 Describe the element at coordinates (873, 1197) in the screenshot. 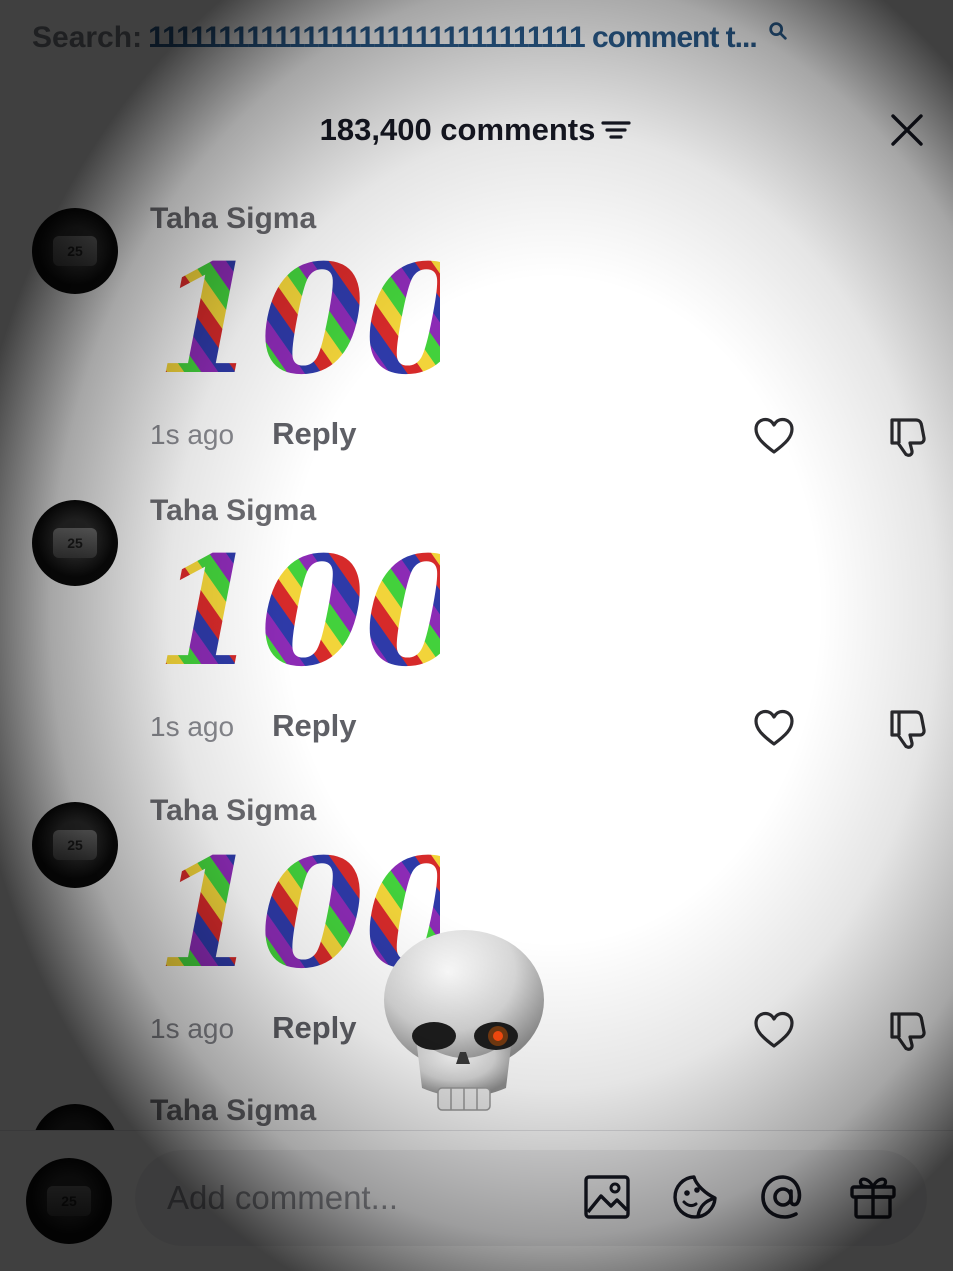

I see `gift-icon` at that location.